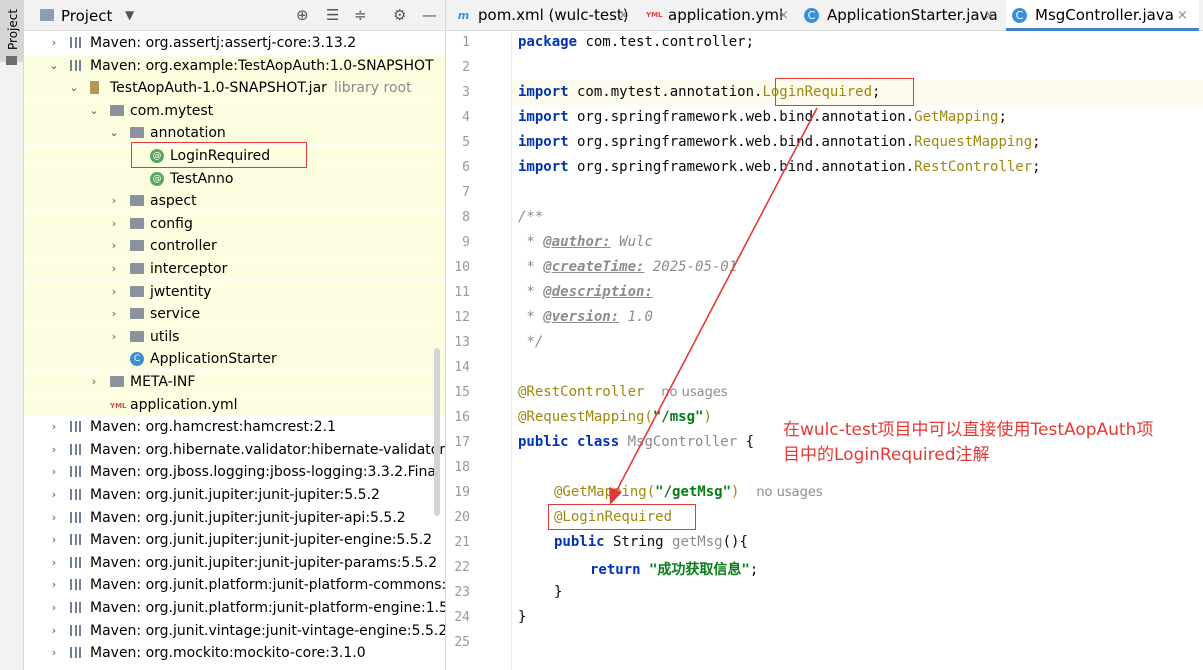 The width and height of the screenshot is (1203, 670). I want to click on code-line-13: */, so click(531, 342).